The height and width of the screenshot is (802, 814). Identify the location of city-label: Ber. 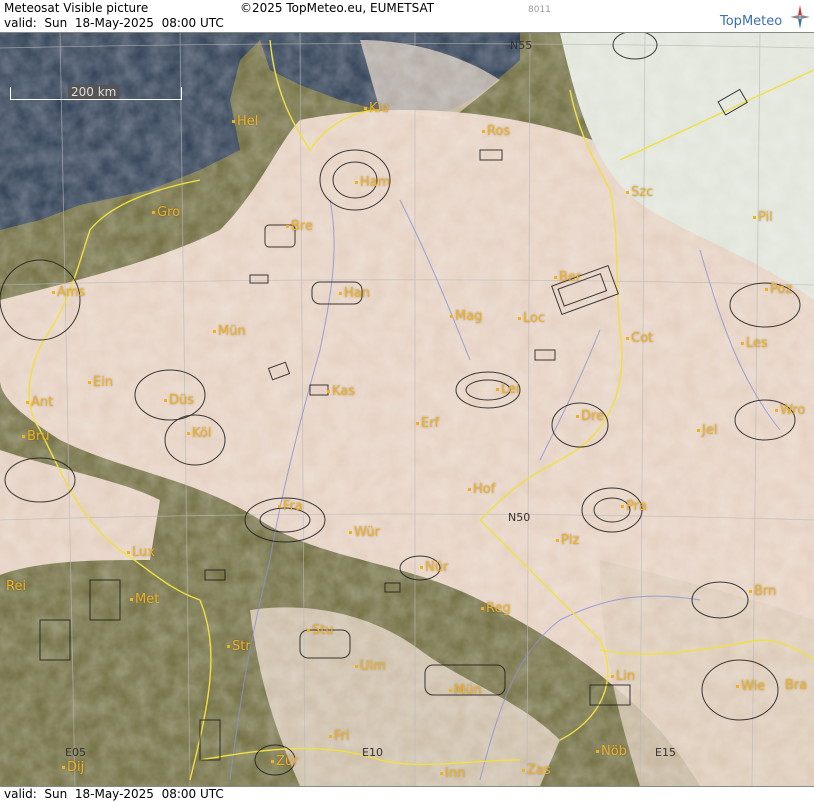
(567, 277).